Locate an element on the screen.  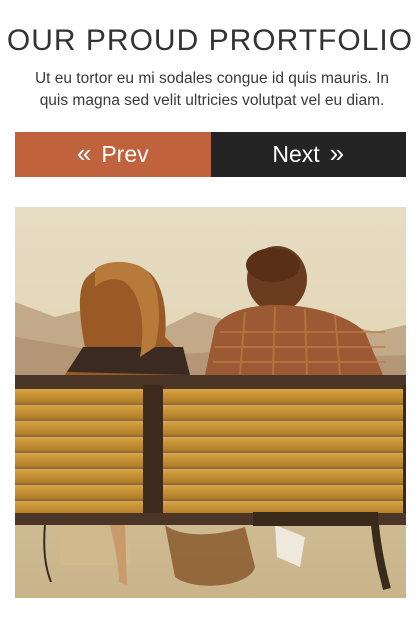
portfolio-nav: « Prev Next » is located at coordinates (210, 154).